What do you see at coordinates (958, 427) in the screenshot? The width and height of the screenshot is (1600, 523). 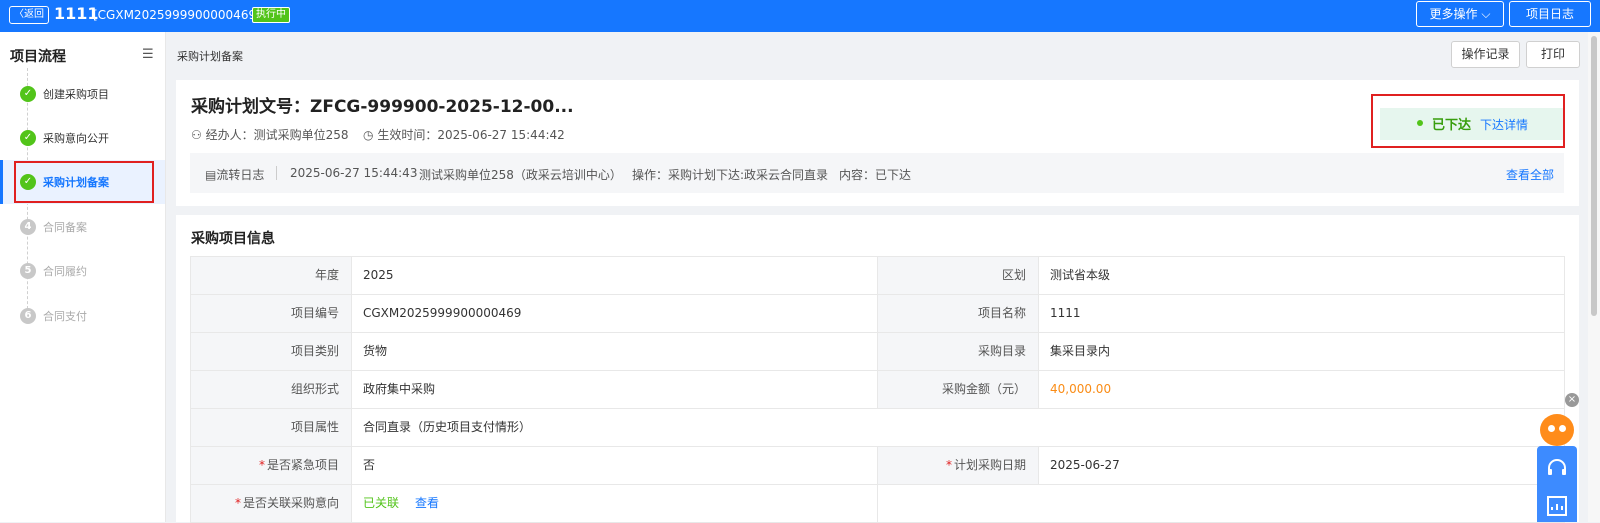 I see `field-value: 合同直录（历史项目支付情形）` at bounding box center [958, 427].